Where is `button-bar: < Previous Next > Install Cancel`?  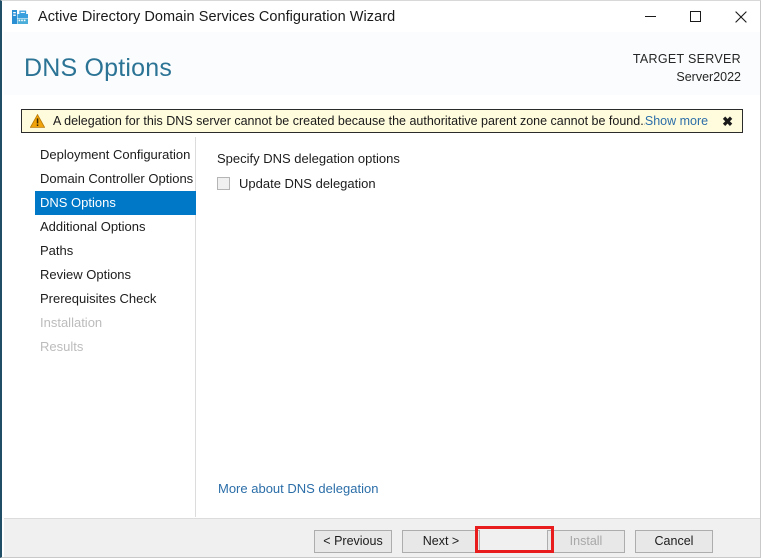 button-bar: < Previous Next > Install Cancel is located at coordinates (382, 537).